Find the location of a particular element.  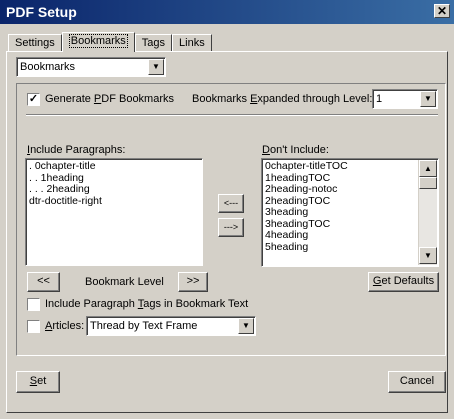

set-label-post: et is located at coordinates (42, 381).